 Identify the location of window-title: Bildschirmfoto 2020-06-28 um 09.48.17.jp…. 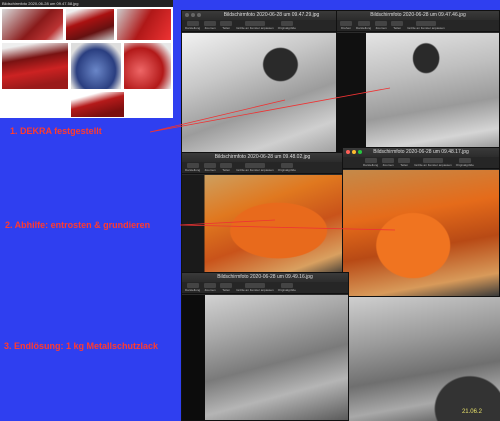
(421, 152).